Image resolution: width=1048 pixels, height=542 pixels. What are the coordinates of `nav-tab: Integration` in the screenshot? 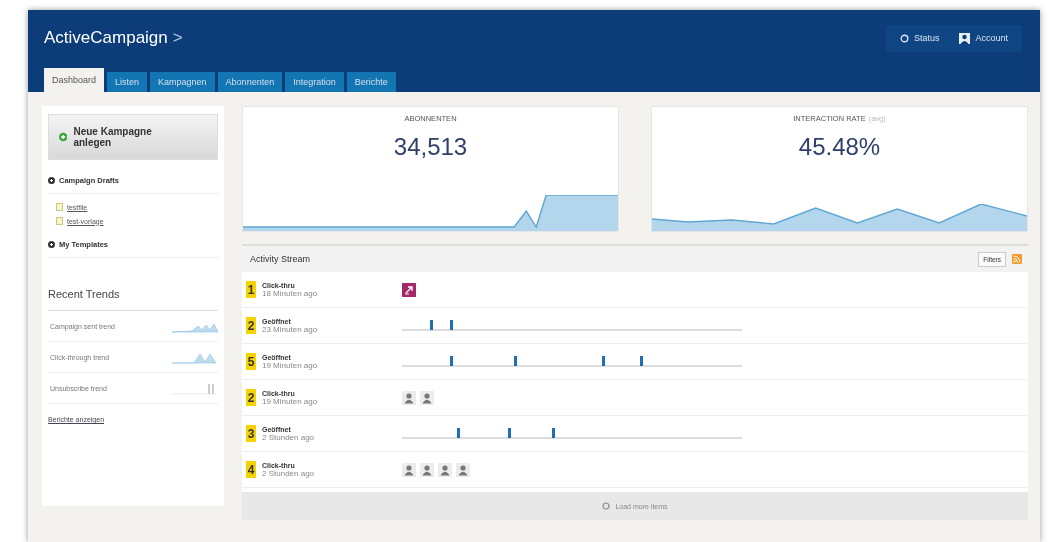 It's located at (314, 82).